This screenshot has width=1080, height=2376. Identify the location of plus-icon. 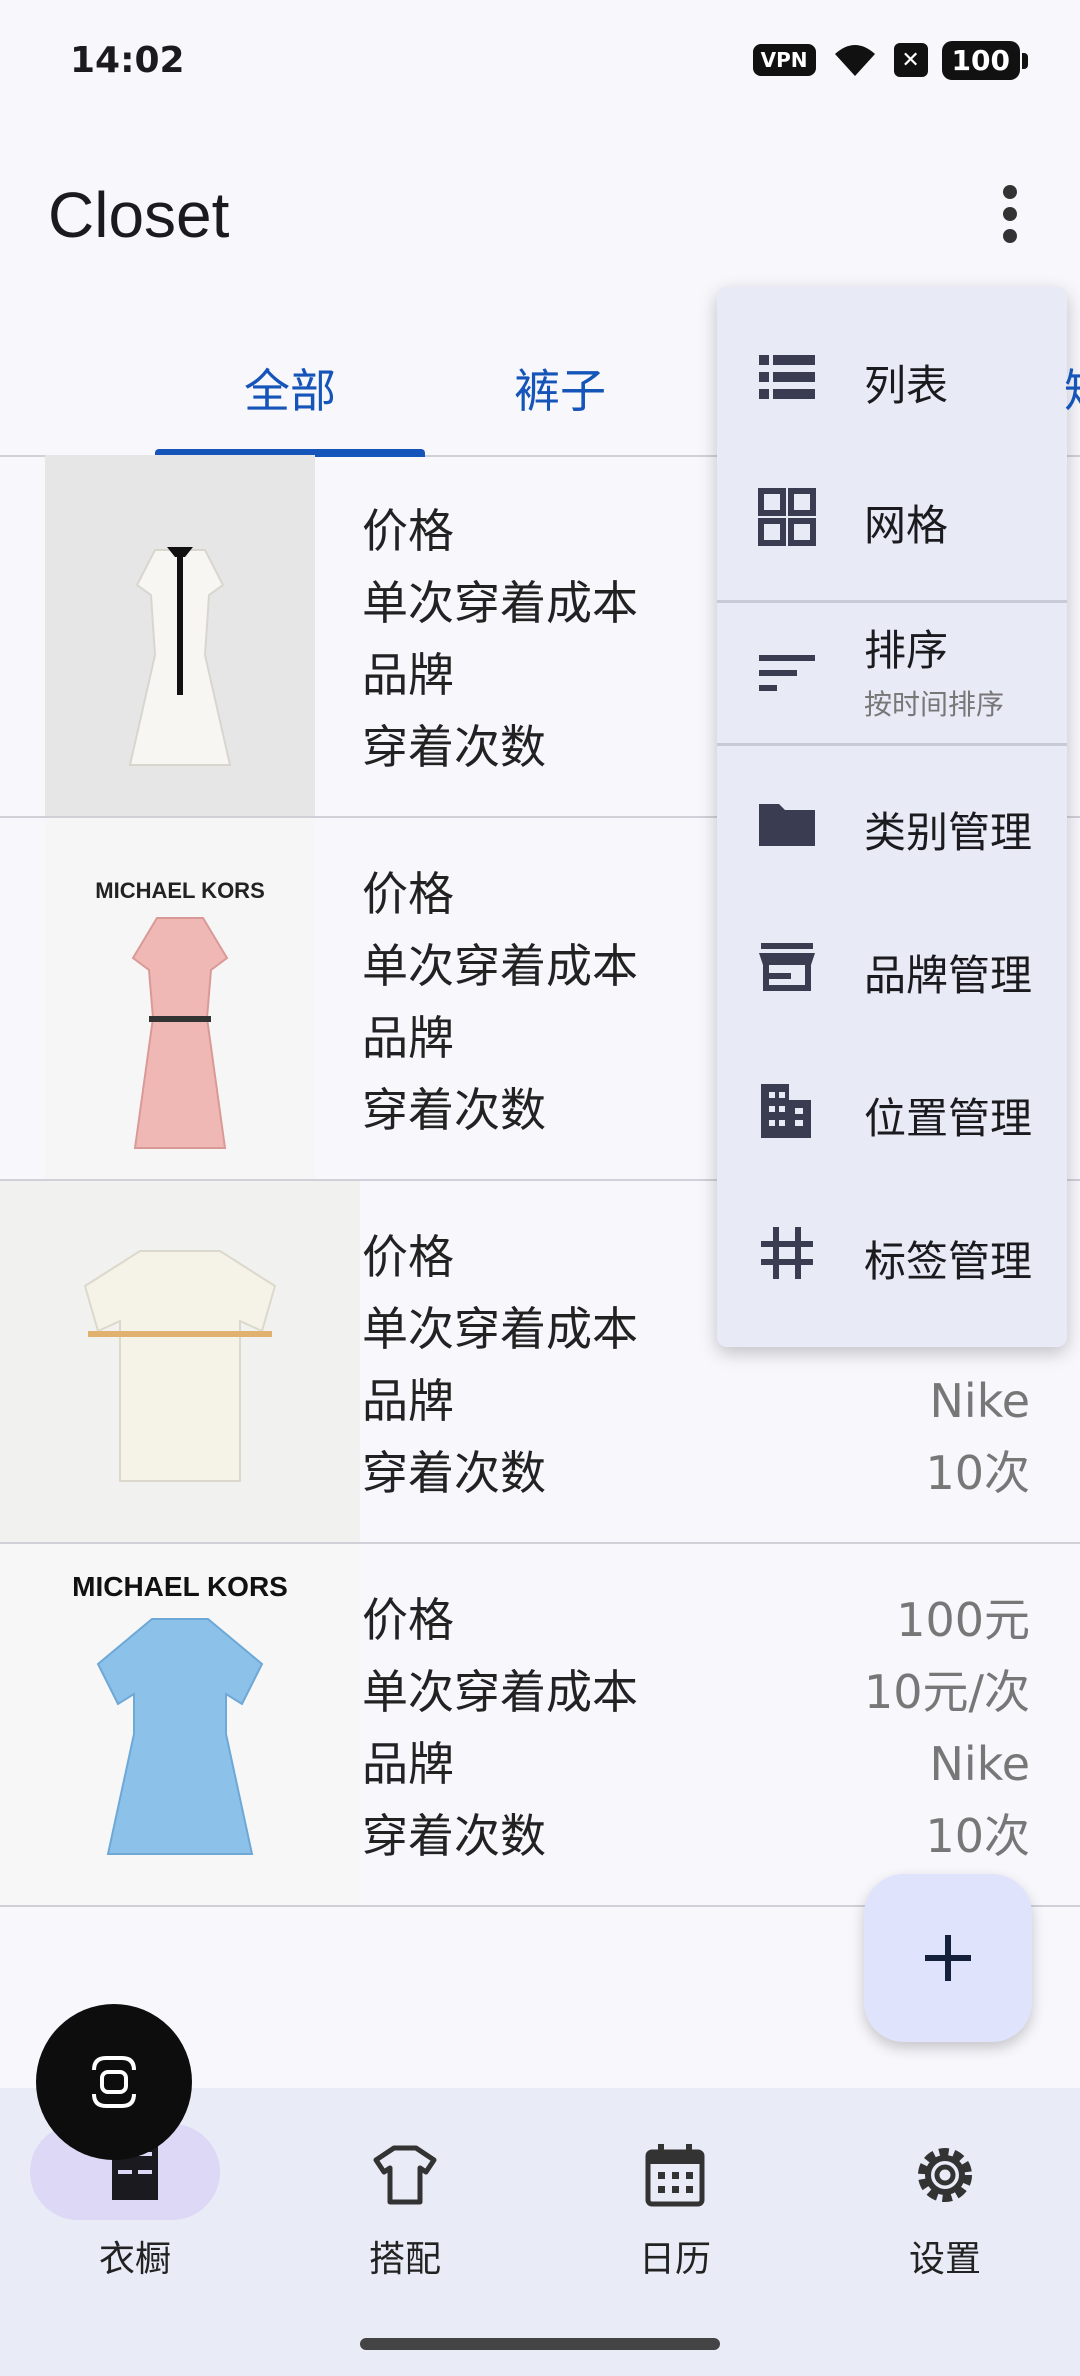
(948, 1958).